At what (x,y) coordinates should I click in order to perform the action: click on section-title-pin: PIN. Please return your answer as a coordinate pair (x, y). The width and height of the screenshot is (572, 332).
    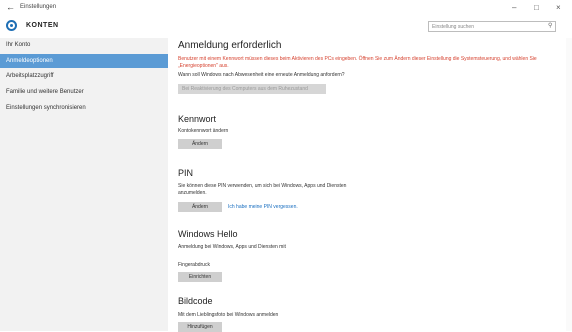
    Looking at the image, I should click on (186, 173).